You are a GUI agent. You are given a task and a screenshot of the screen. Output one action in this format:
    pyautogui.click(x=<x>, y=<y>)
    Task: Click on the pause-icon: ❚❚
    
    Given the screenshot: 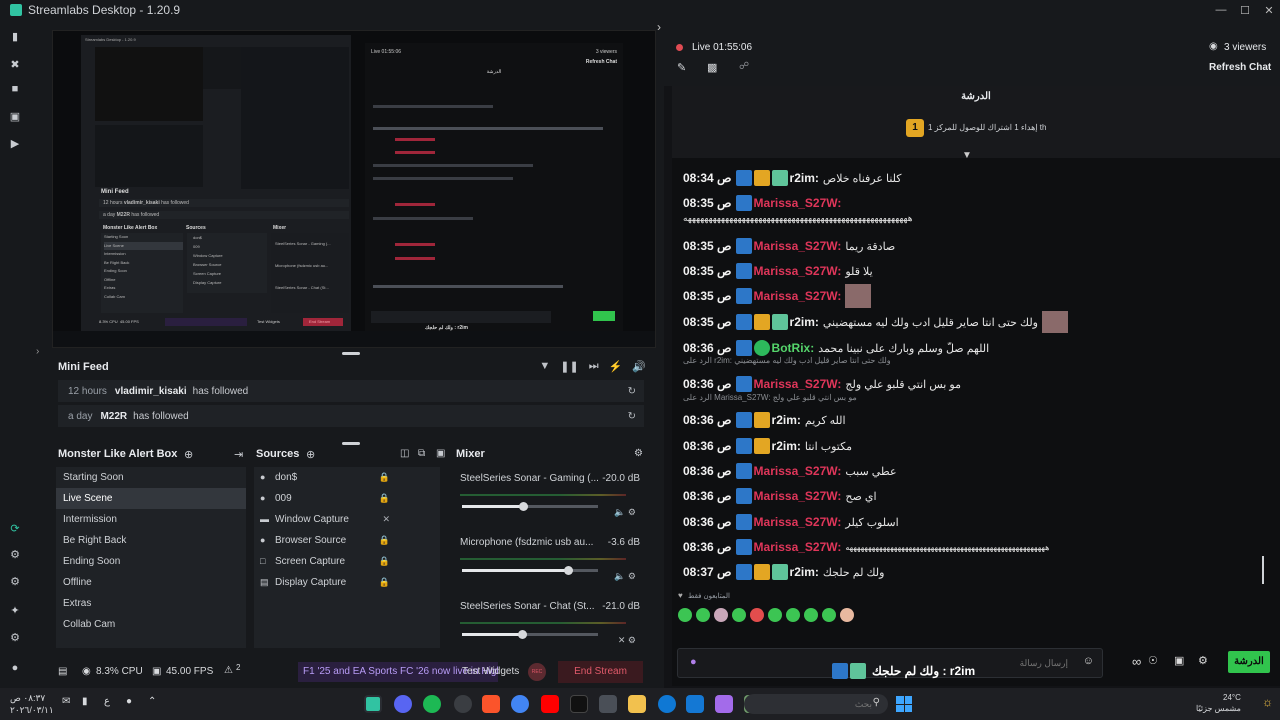 What is the action you would take?
    pyautogui.click(x=569, y=366)
    